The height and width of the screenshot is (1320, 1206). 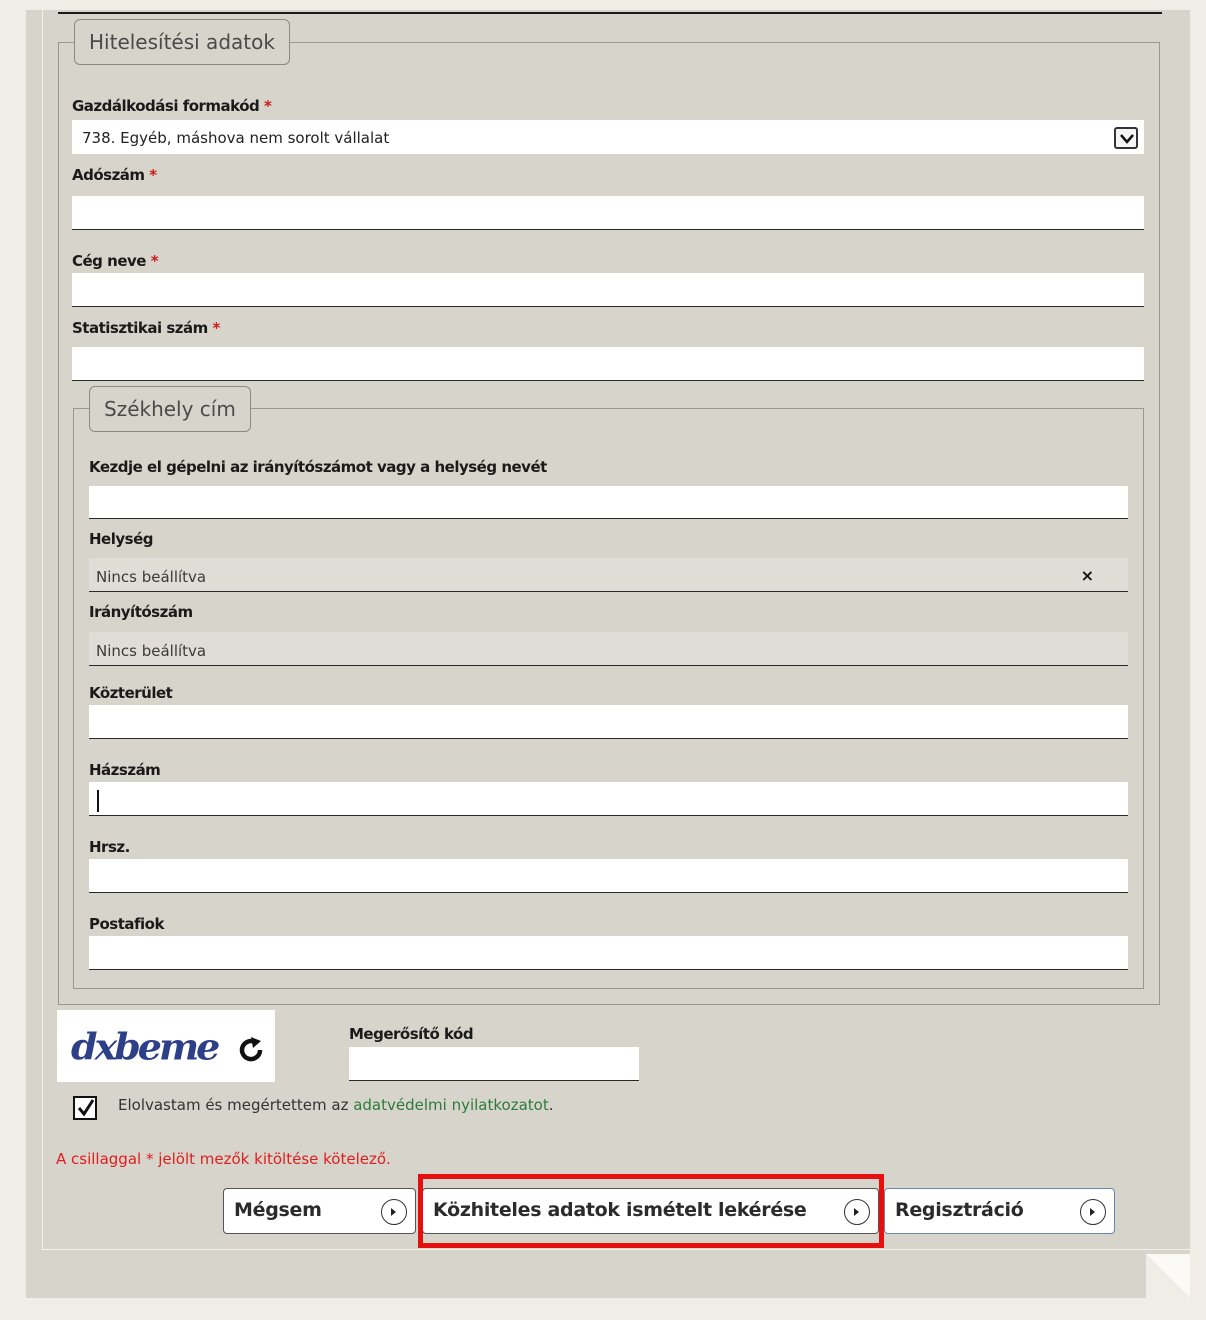 I want to click on chevron-down-icon, so click(x=1126, y=138).